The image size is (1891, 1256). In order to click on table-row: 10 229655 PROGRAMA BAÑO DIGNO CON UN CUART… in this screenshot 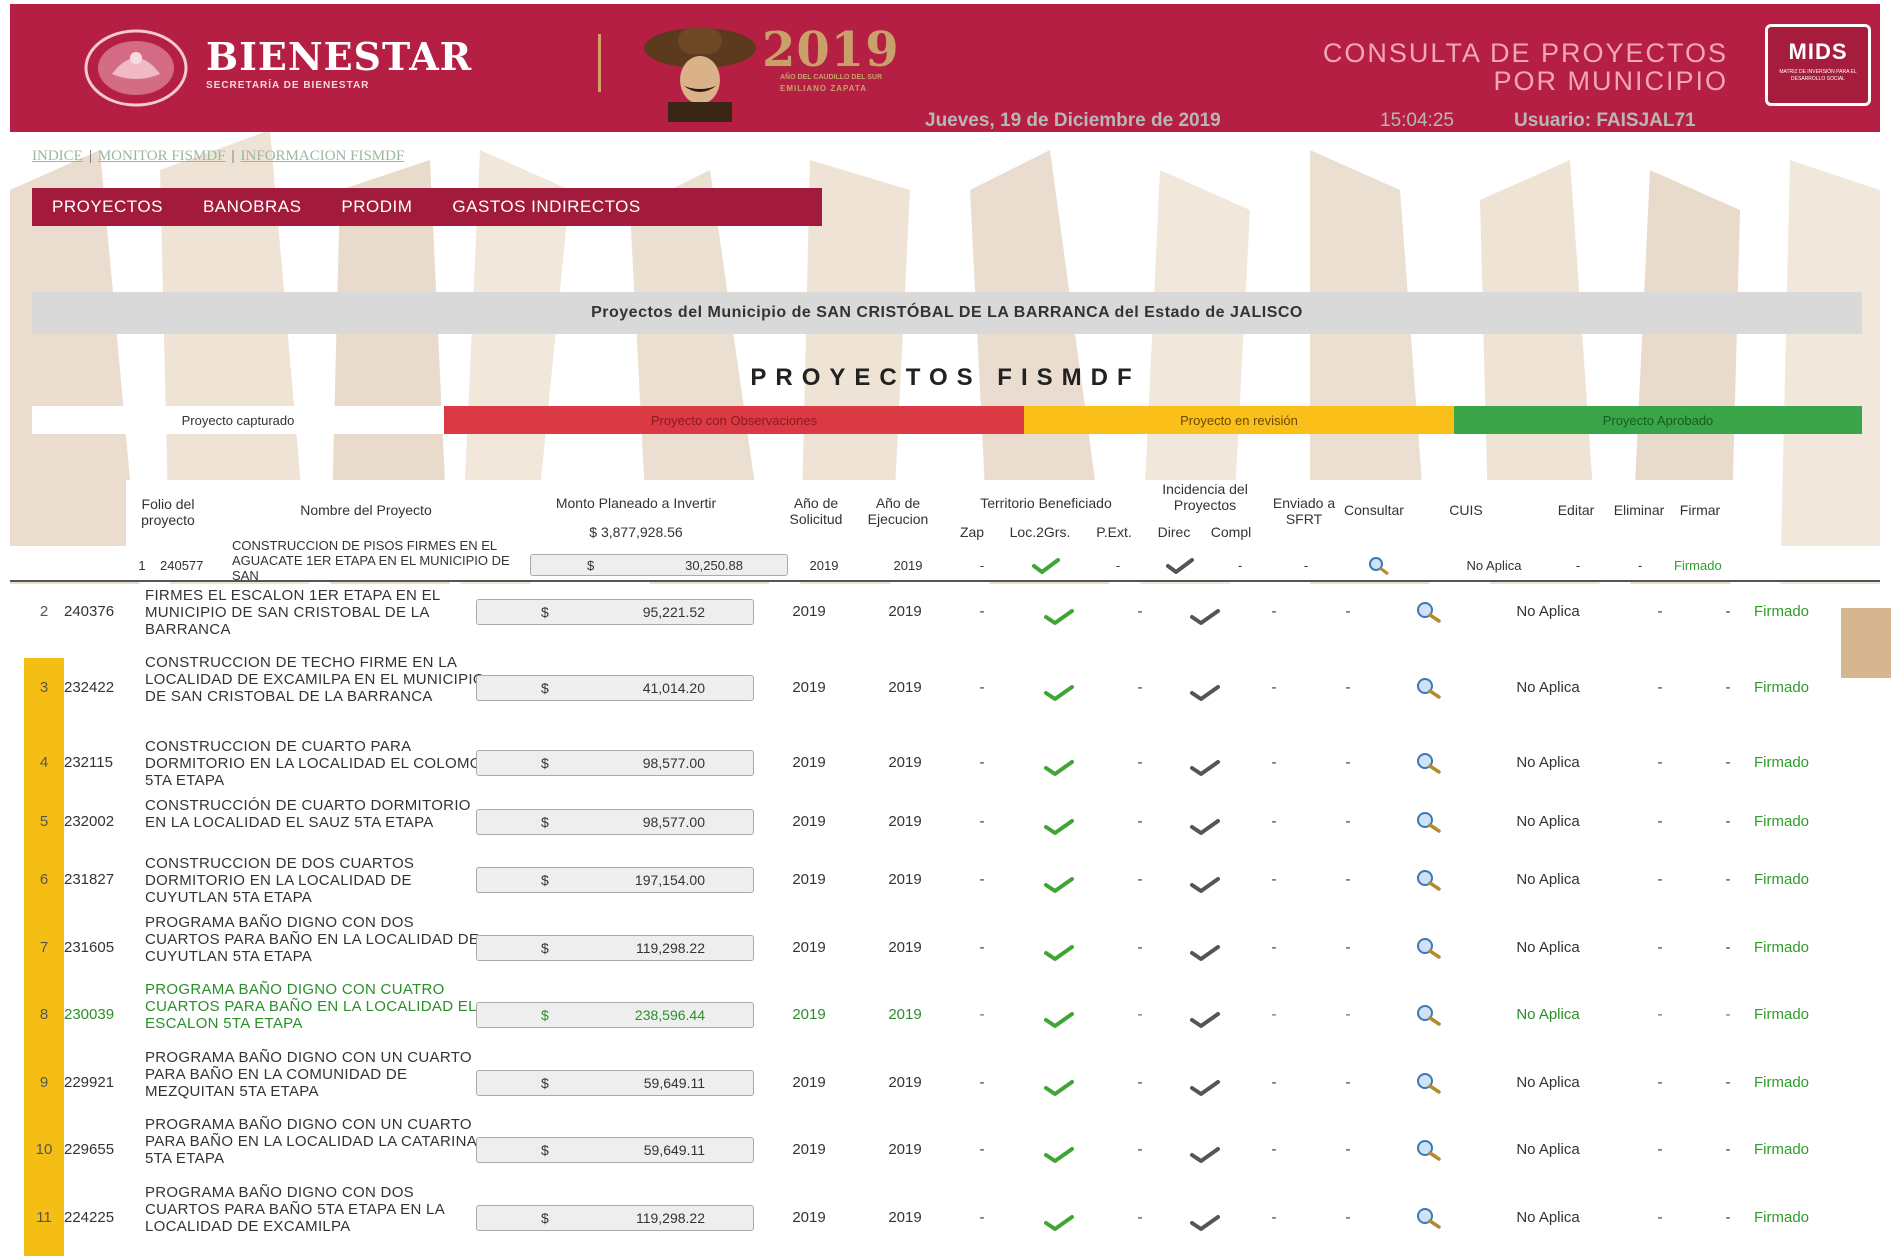, I will do `click(945, 1148)`.